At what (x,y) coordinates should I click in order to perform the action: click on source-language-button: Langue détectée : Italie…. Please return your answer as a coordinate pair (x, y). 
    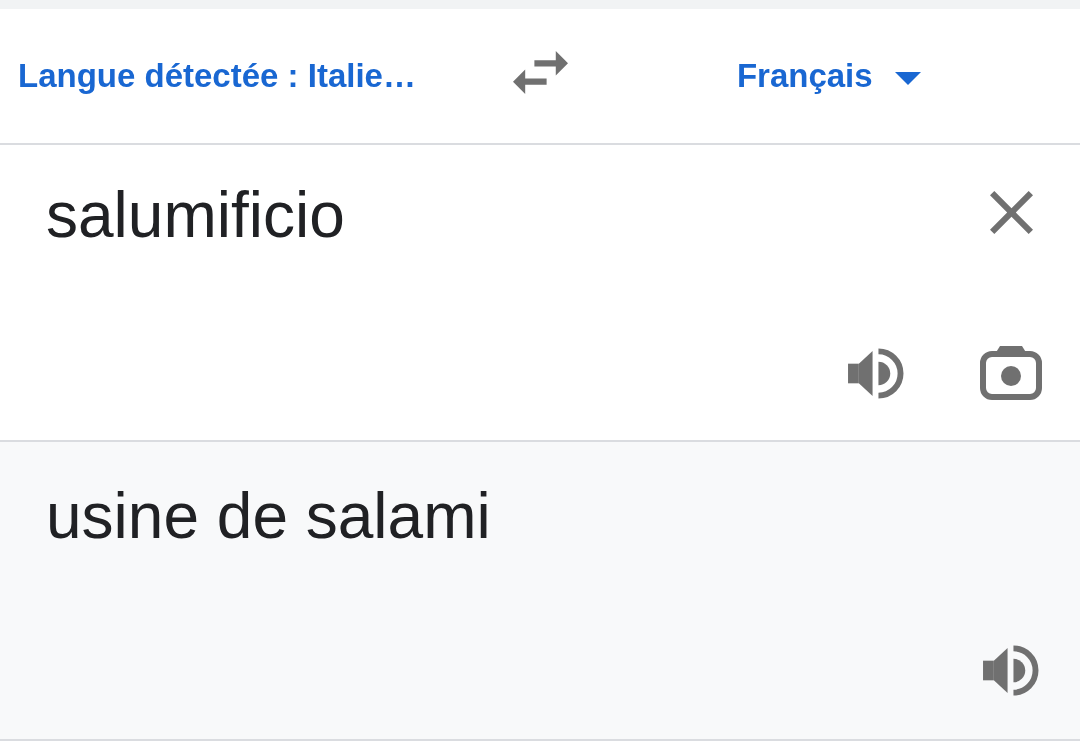
    Looking at the image, I should click on (217, 76).